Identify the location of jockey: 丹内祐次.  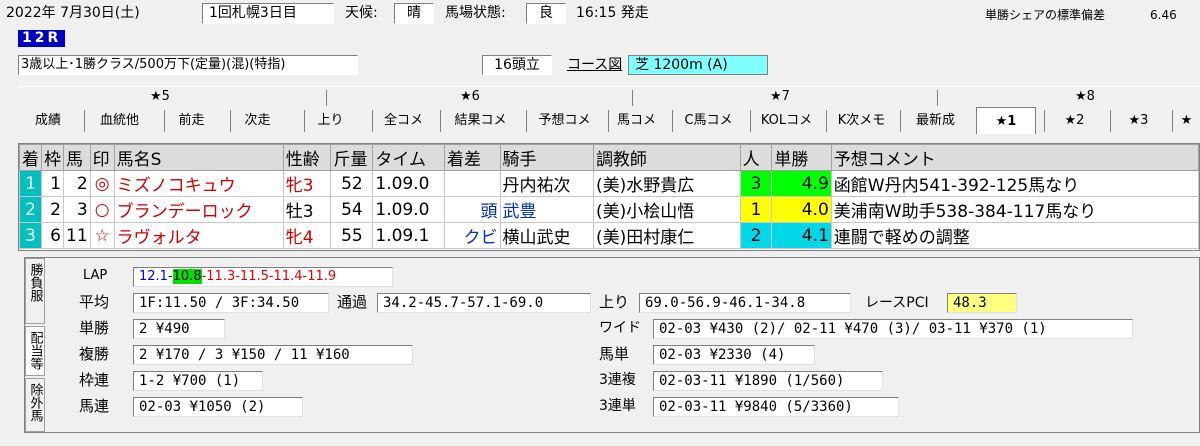
(546, 183).